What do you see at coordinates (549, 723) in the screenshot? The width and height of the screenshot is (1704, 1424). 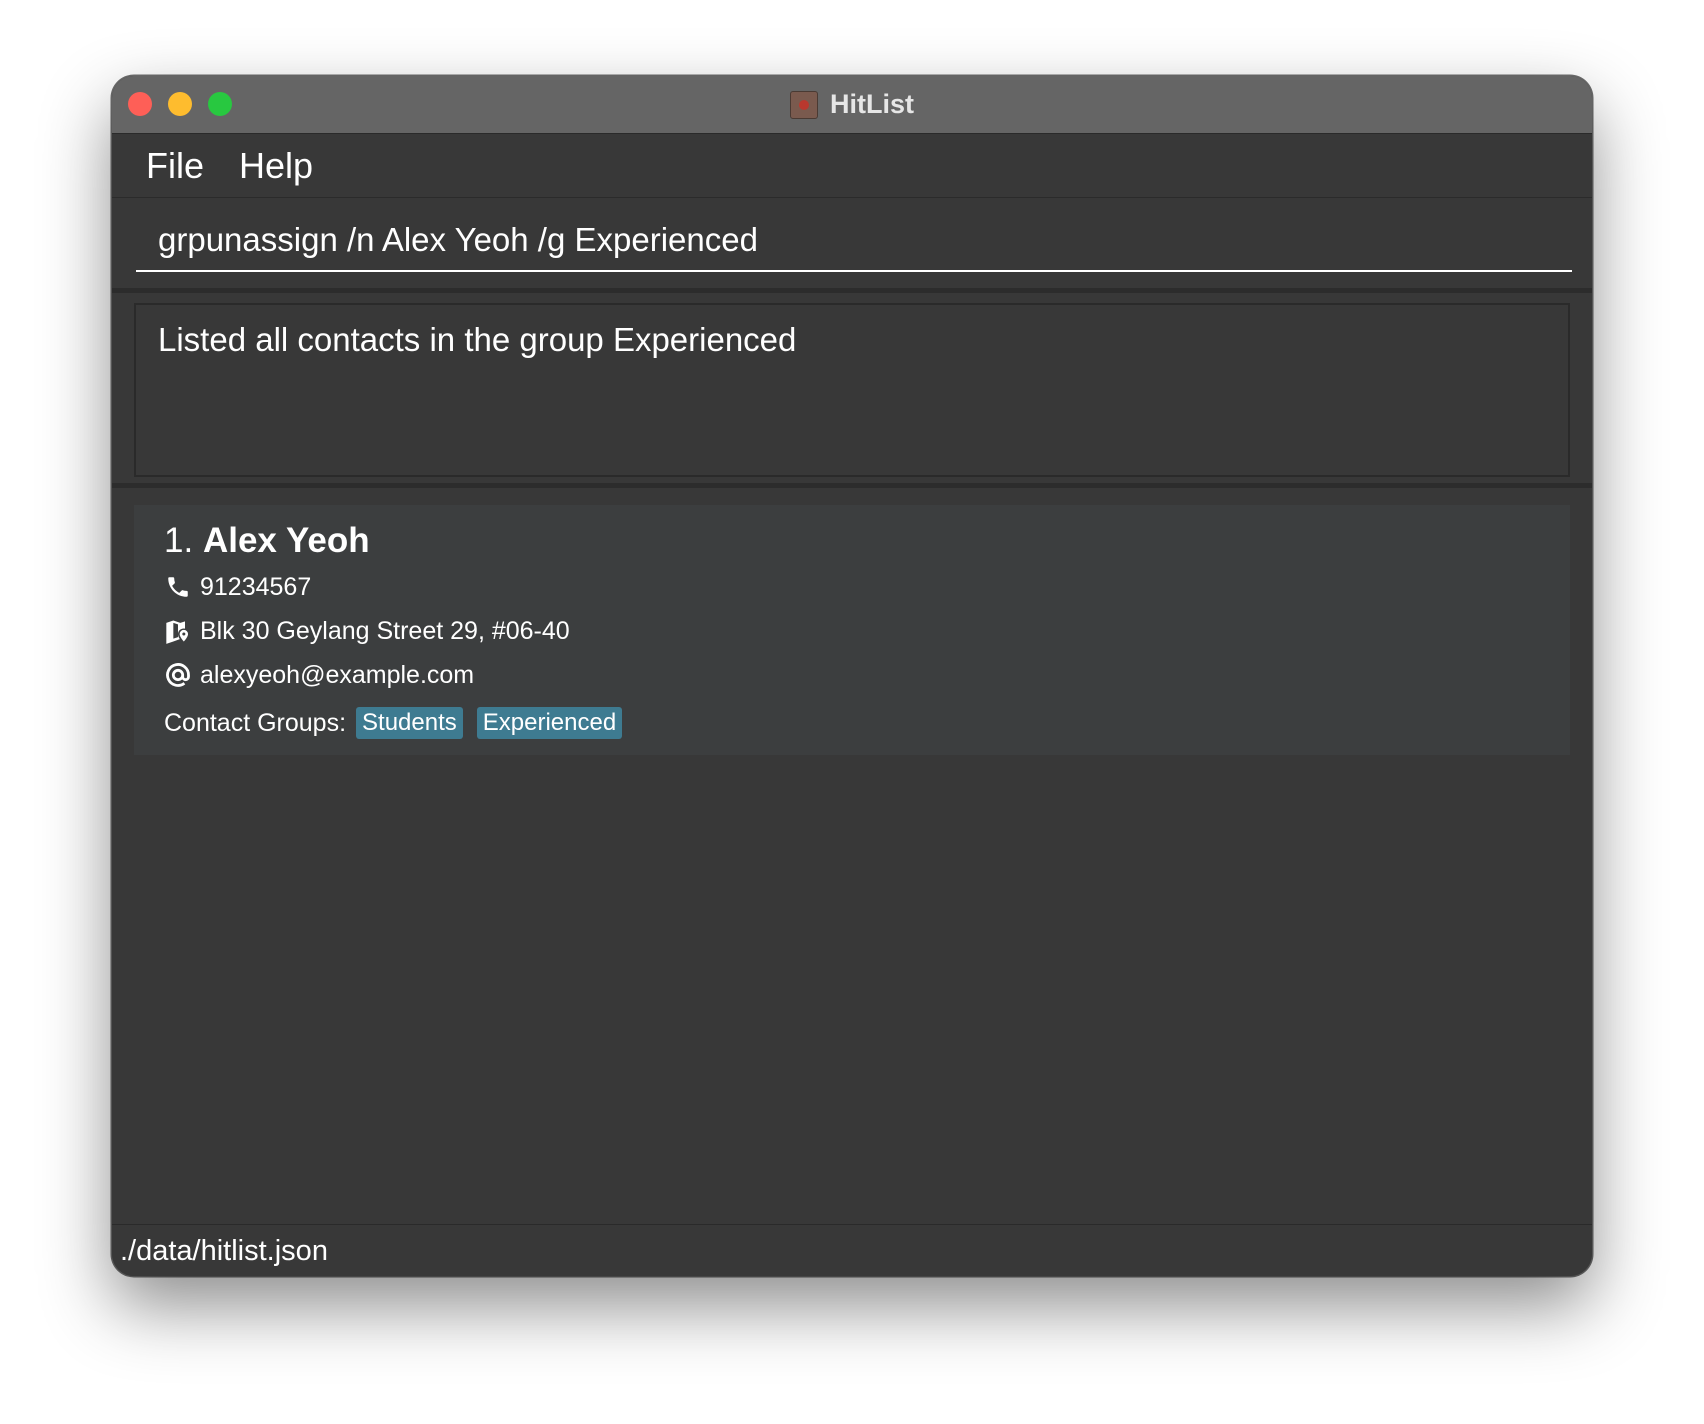 I see `group-tag-experienced: Experienced` at bounding box center [549, 723].